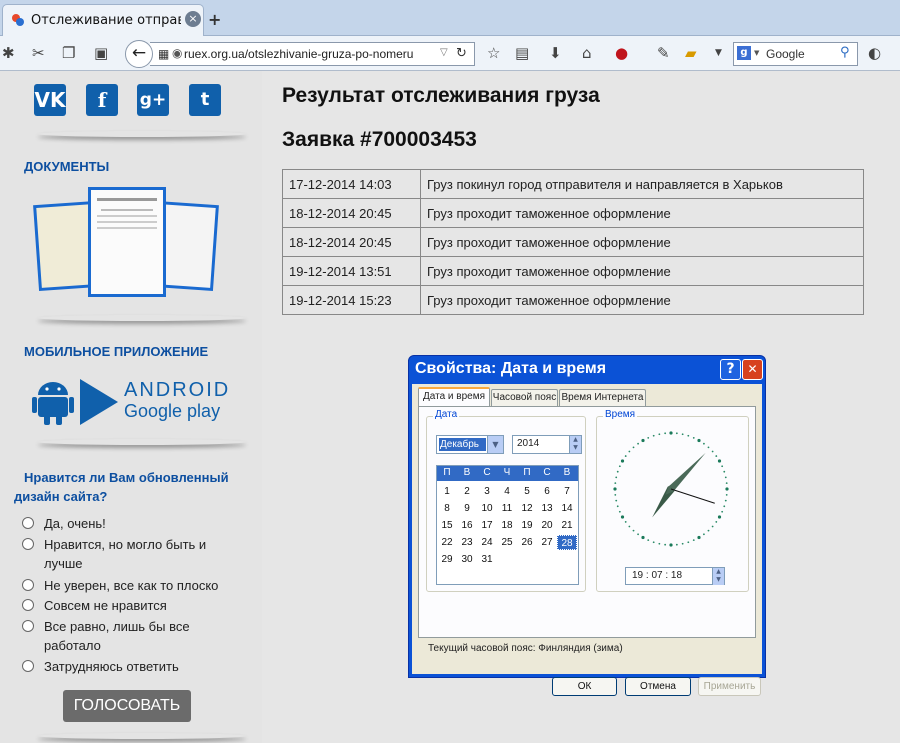 The image size is (900, 743). I want to click on time-spinner: 19 : 07 : 18 ▲ ▼, so click(675, 576).